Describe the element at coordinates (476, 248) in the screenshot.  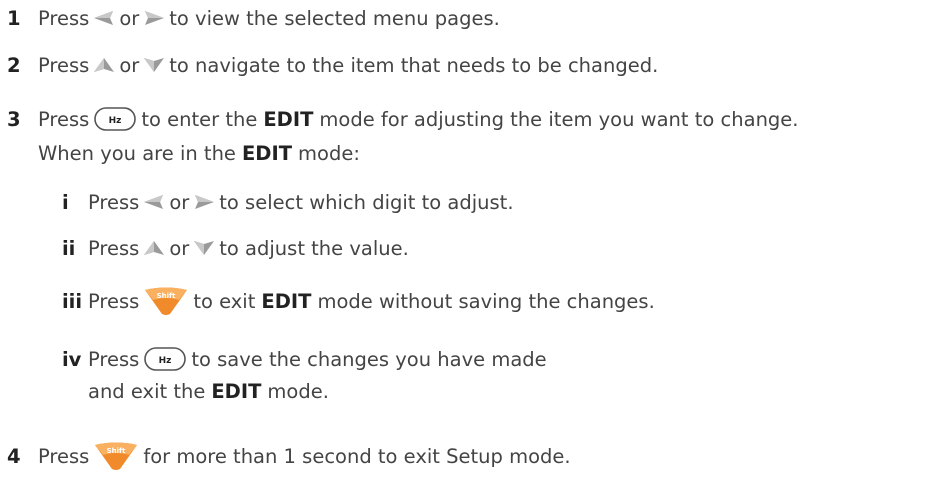
I see `substep-ii: ii Press or to adjust the value.` at that location.